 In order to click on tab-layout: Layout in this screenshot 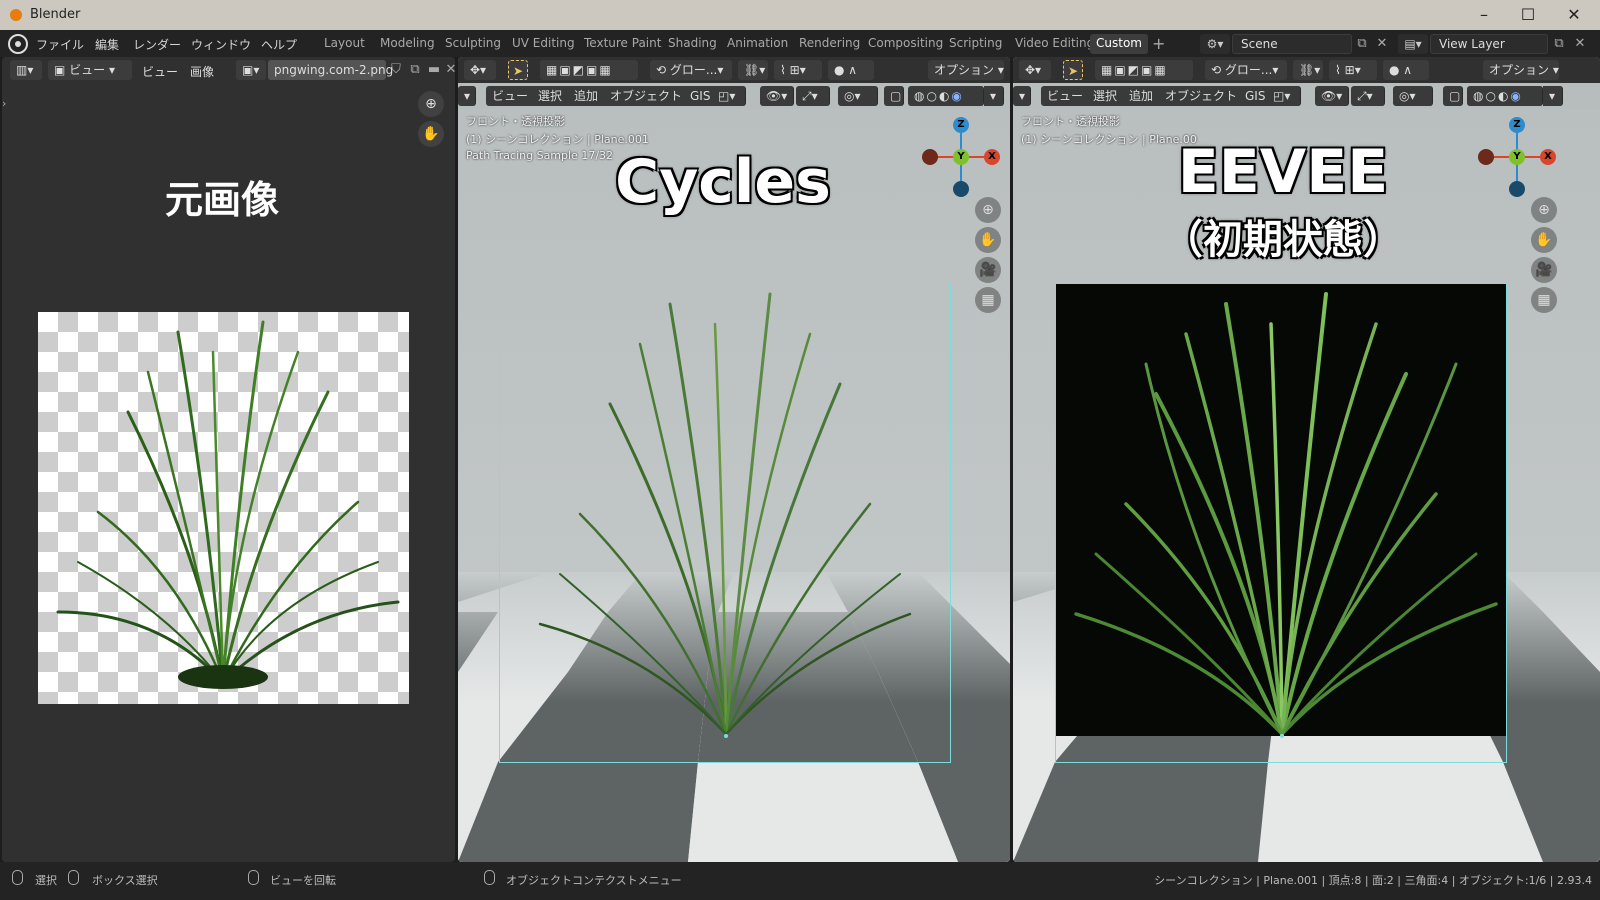, I will do `click(344, 44)`.